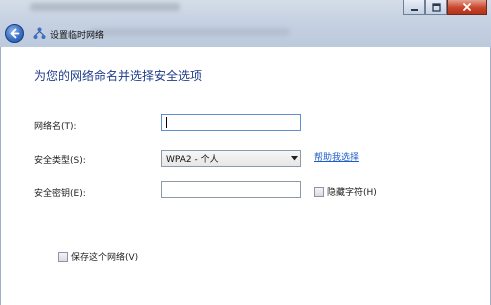  I want to click on close-icon, so click(467, 7).